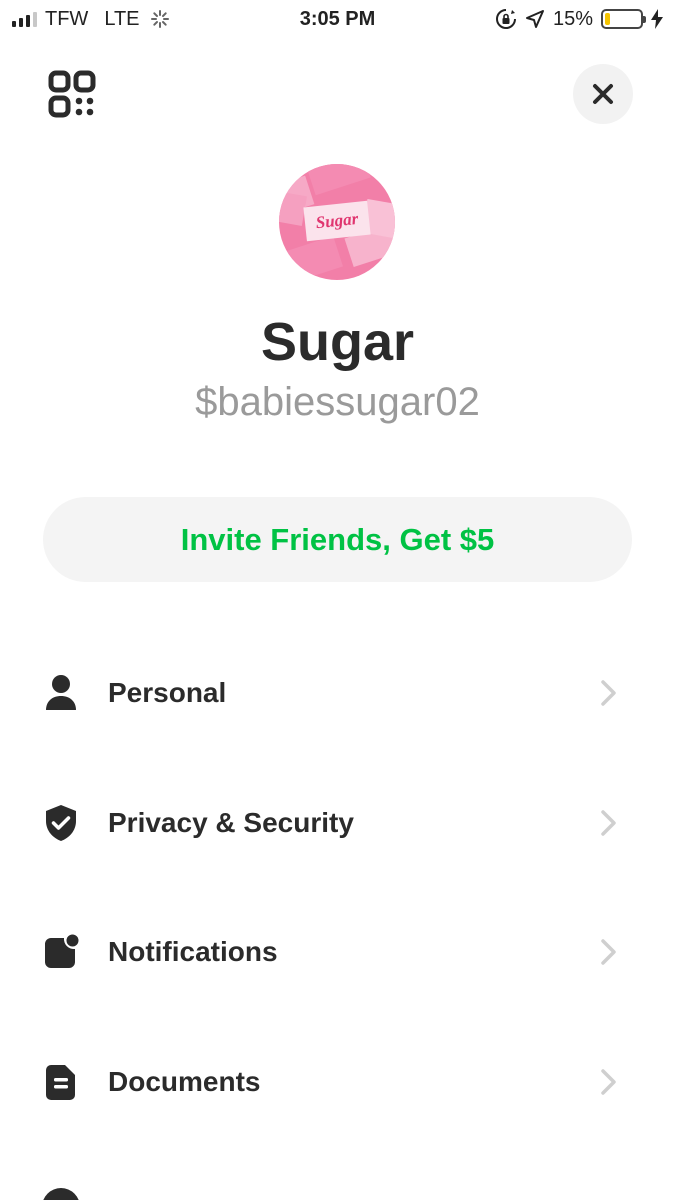 The image size is (675, 1200). What do you see at coordinates (61, 823) in the screenshot?
I see `shield-check-icon` at bounding box center [61, 823].